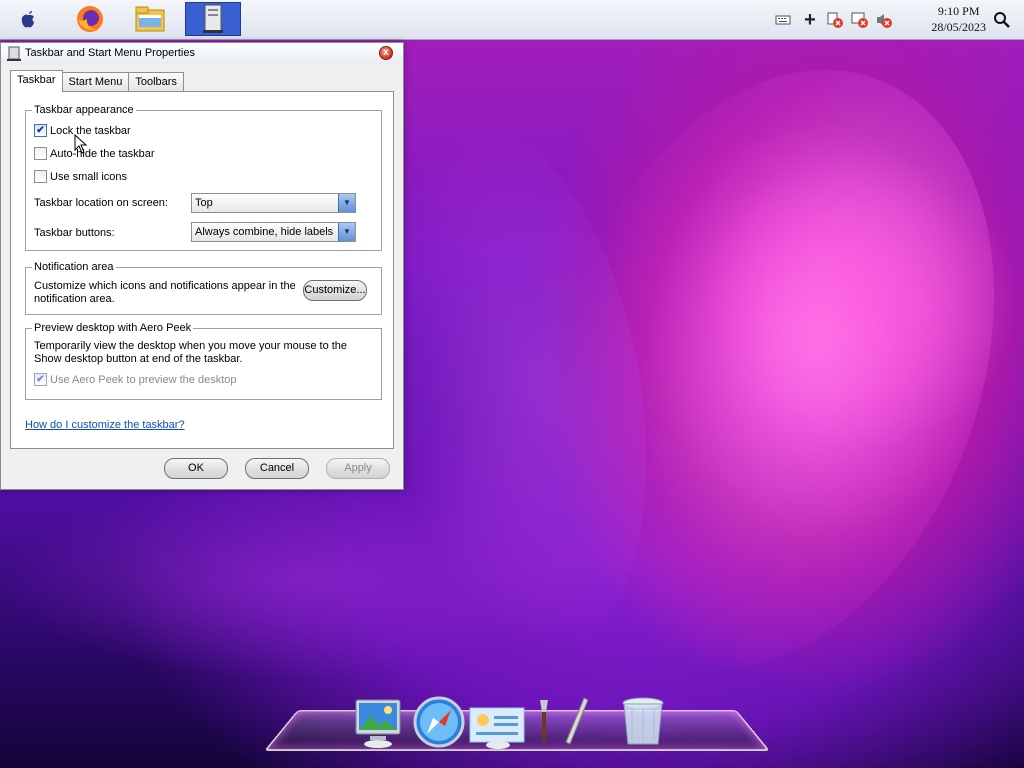 Image resolution: width=1024 pixels, height=768 pixels. Describe the element at coordinates (497, 725) in the screenshot. I see `preview-icon` at that location.